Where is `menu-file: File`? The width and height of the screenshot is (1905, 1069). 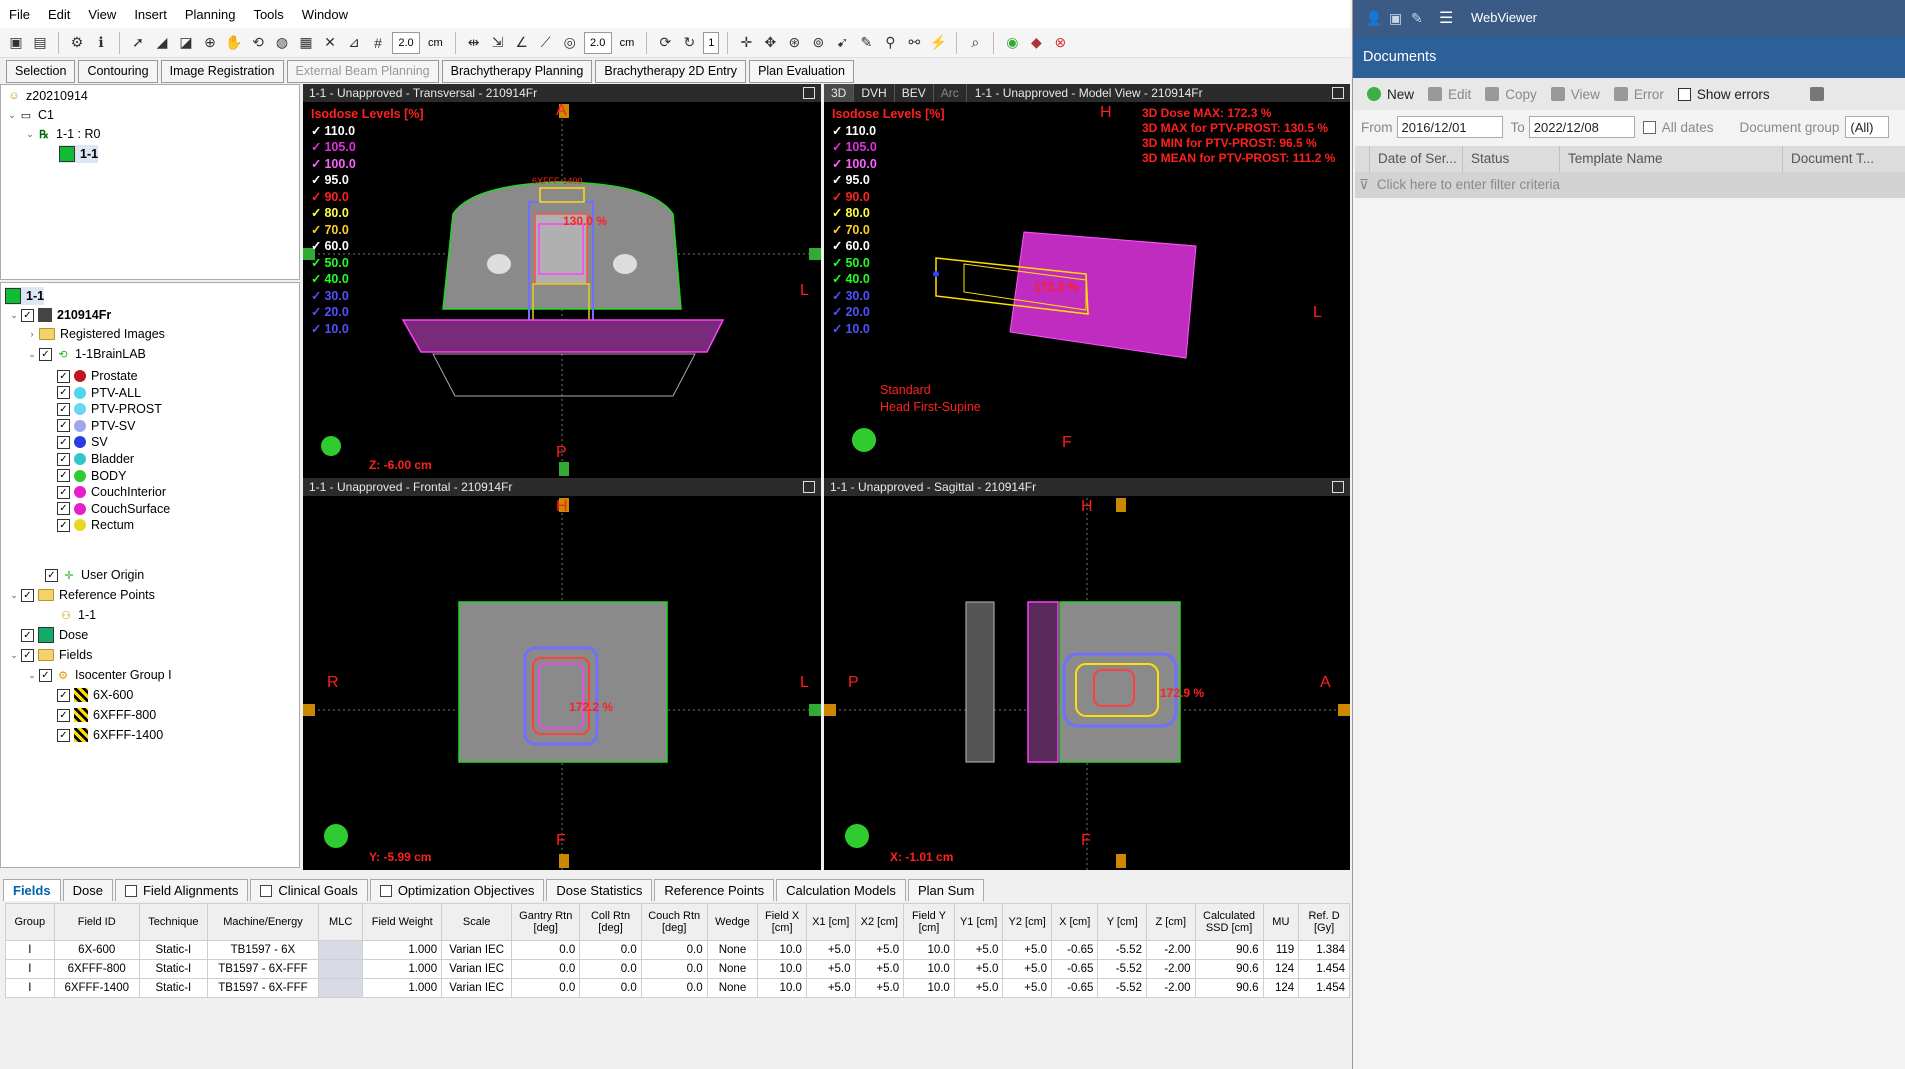 menu-file: File is located at coordinates (19, 14).